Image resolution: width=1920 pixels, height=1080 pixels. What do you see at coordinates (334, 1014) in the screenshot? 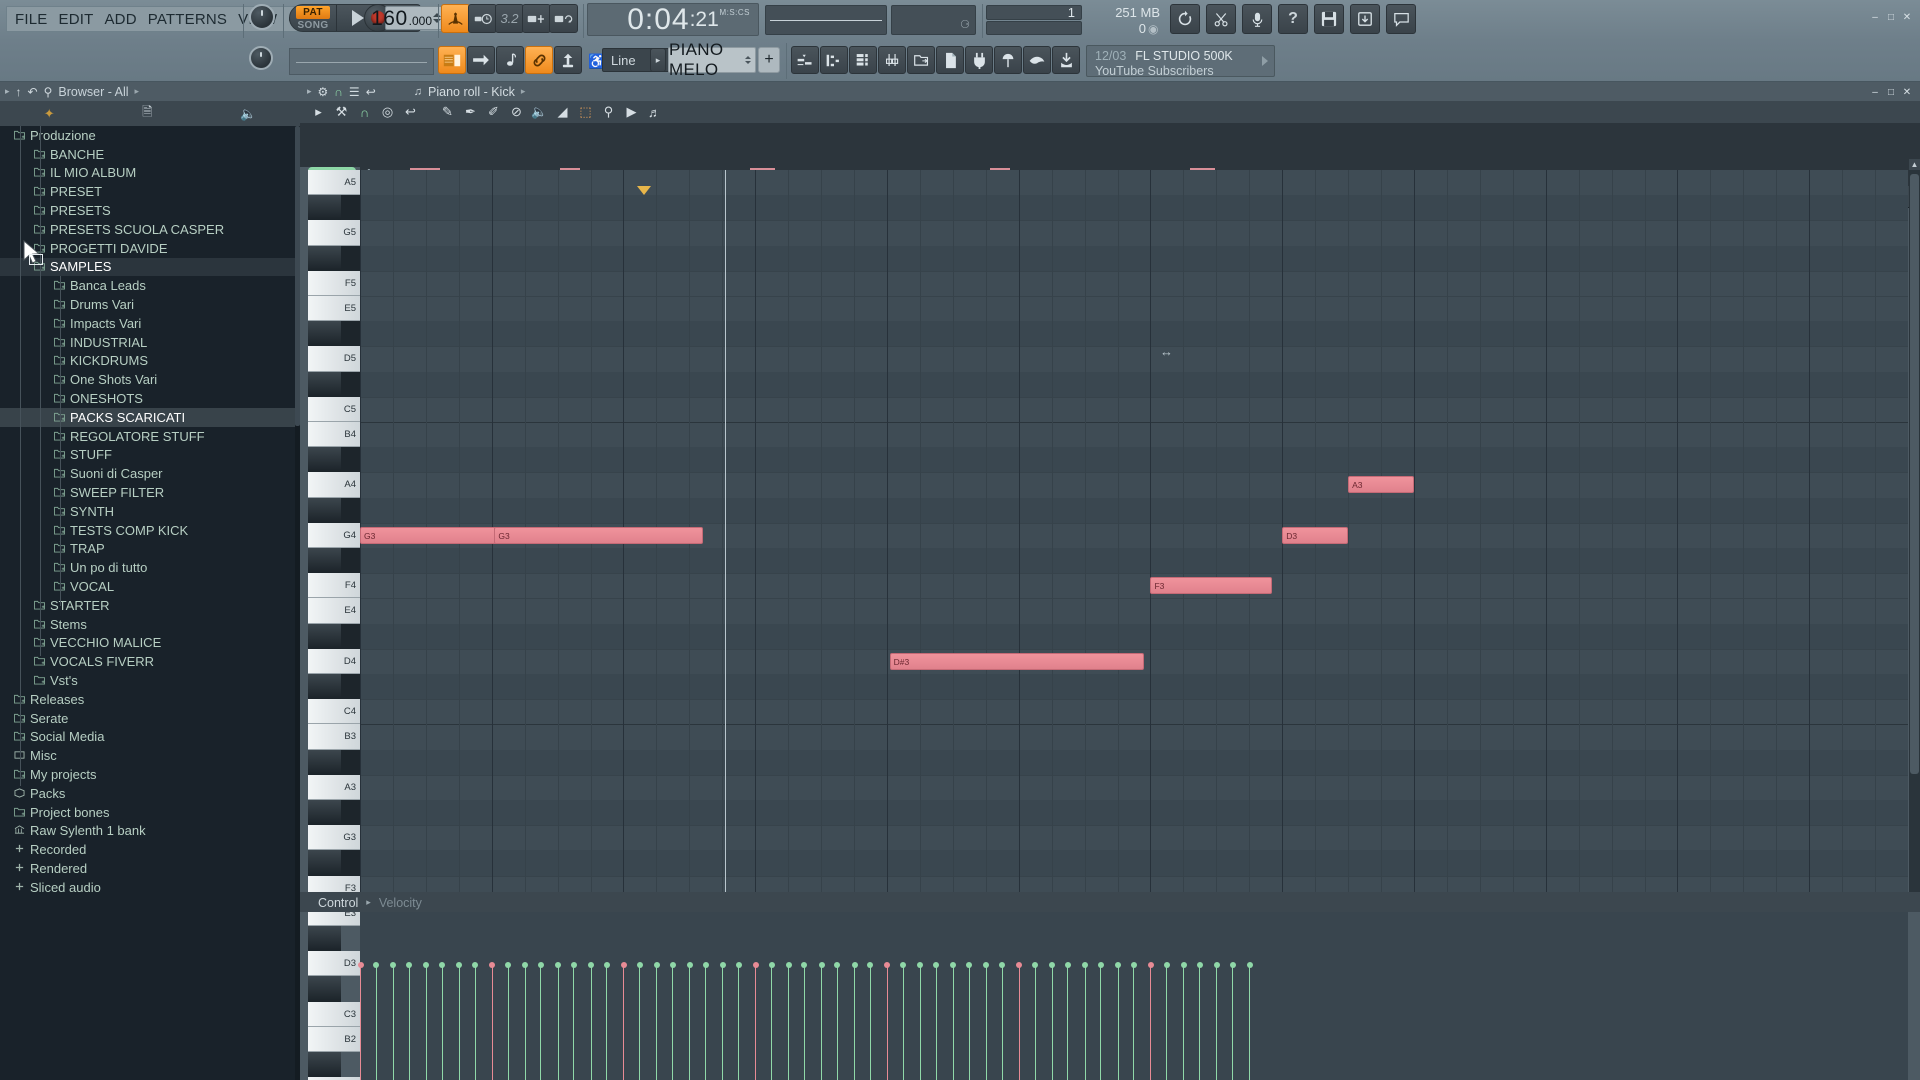
I see `piano-key-white: C3` at bounding box center [334, 1014].